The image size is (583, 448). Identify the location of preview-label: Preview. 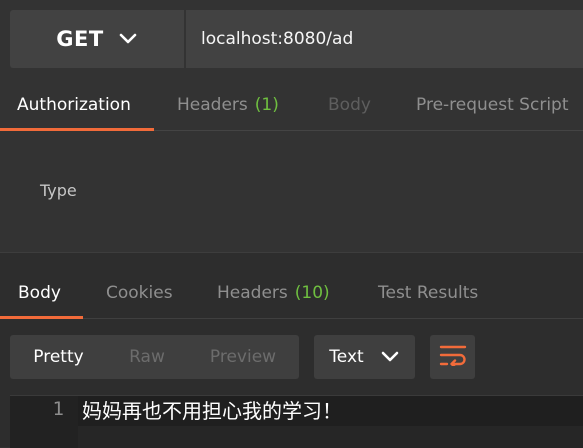
(243, 357).